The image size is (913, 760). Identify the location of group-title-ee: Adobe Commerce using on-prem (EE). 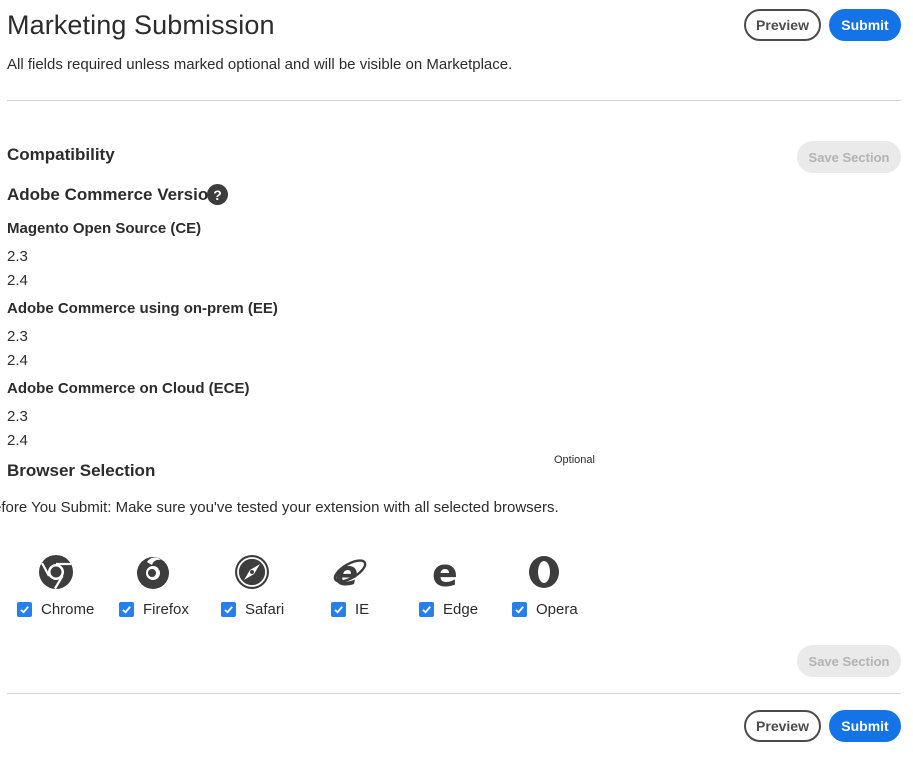
(142, 308).